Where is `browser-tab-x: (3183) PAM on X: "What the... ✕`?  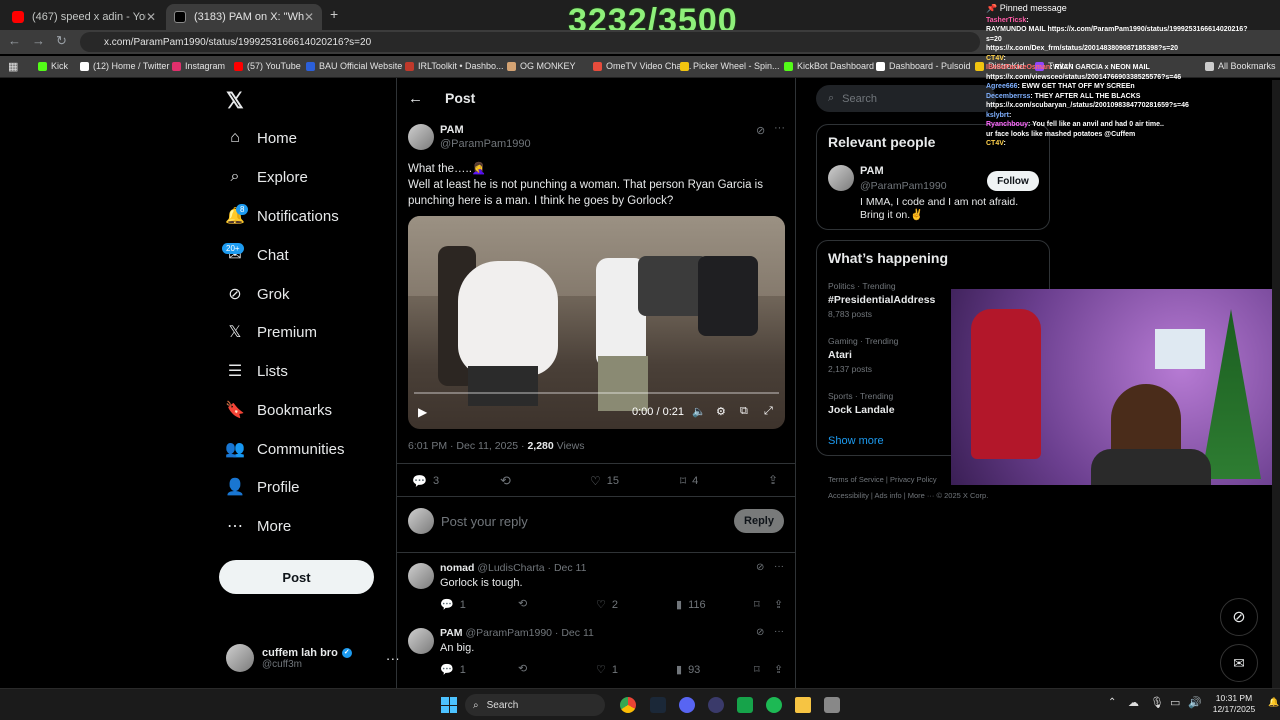
browser-tab-x: (3183) PAM on X: "What the... ✕ is located at coordinates (244, 17).